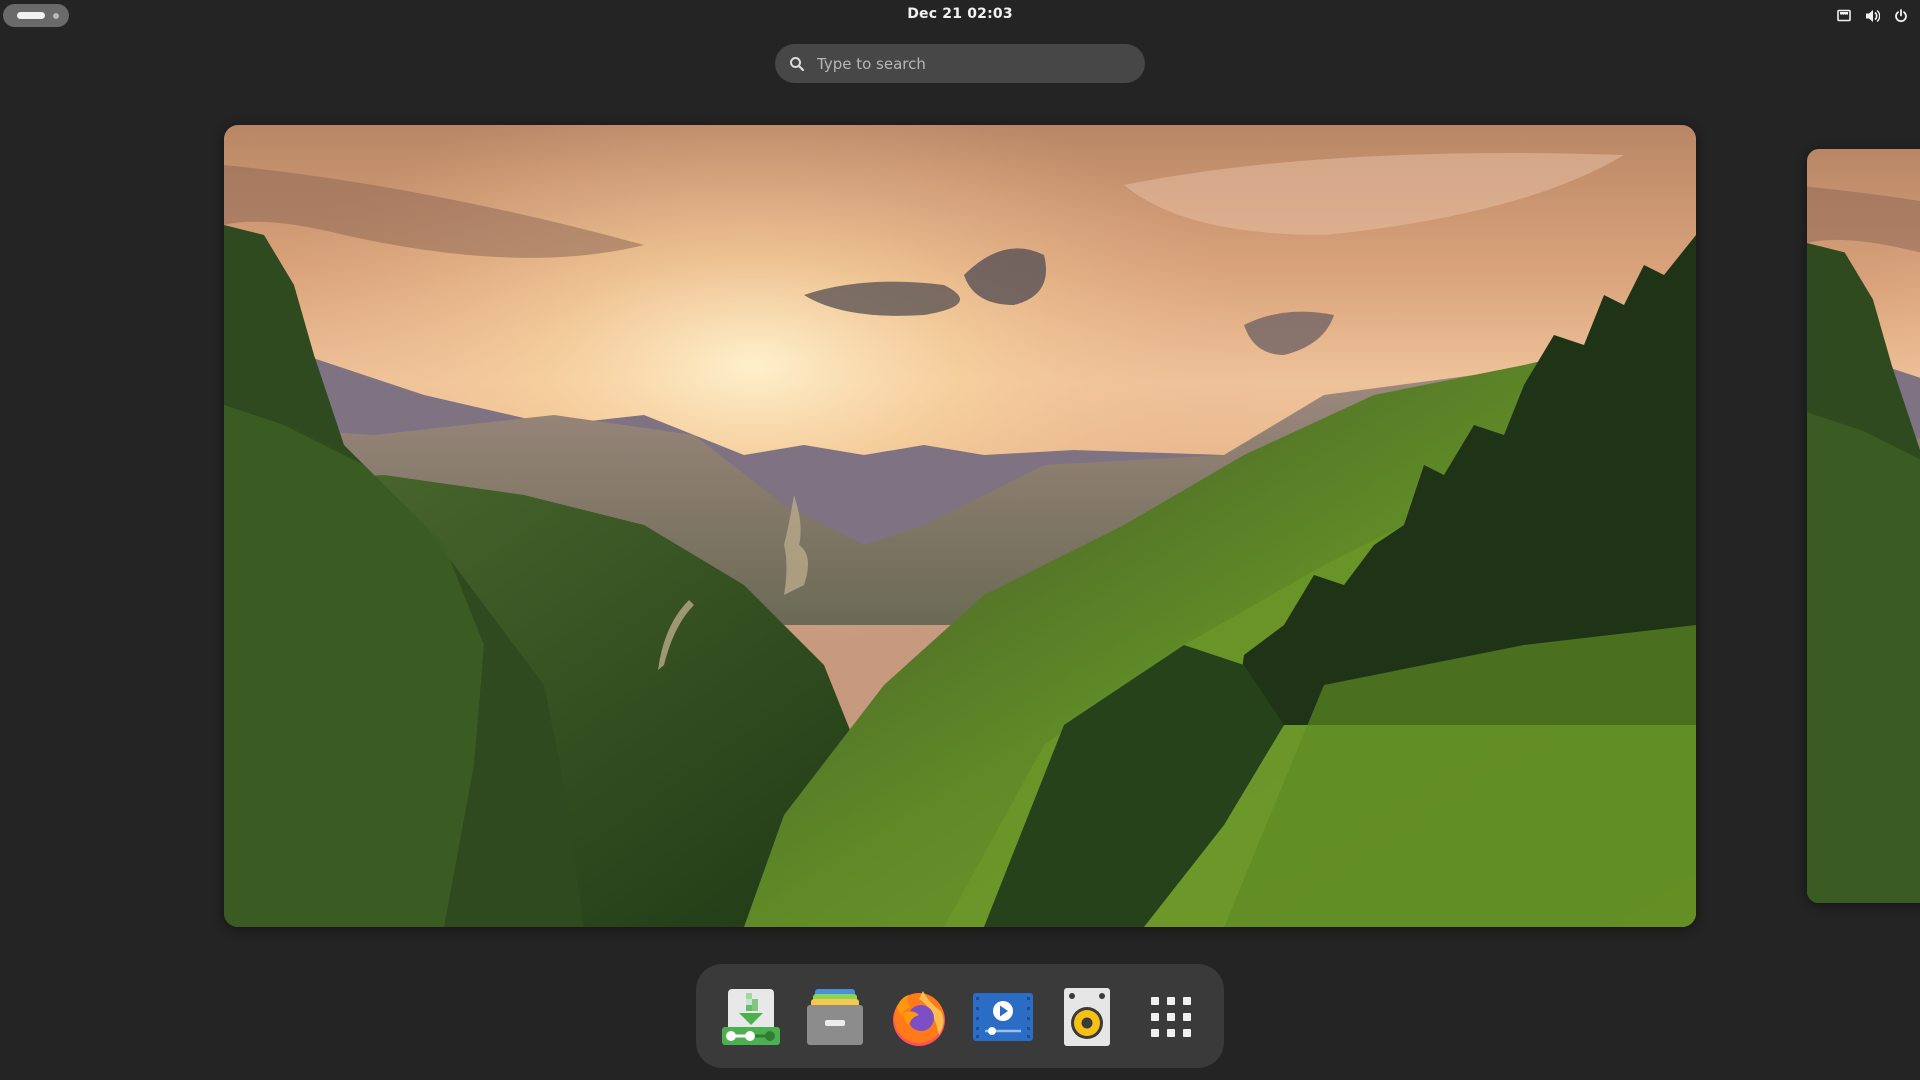  I want to click on search-icon, so click(797, 64).